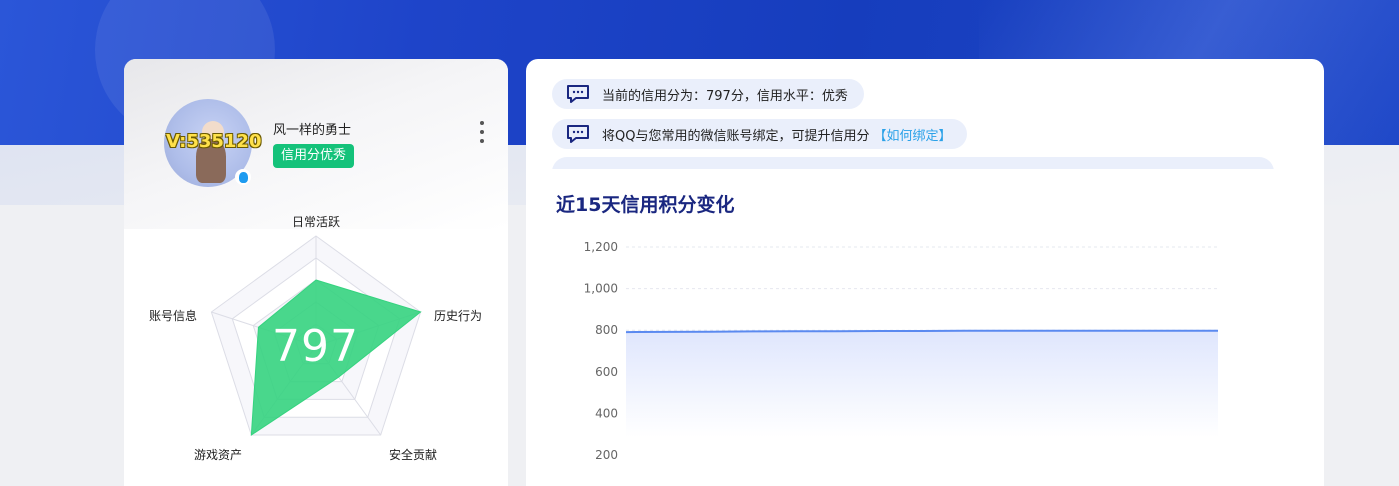 This screenshot has height=486, width=1399. I want to click on qq-penguin-icon, so click(243, 177).